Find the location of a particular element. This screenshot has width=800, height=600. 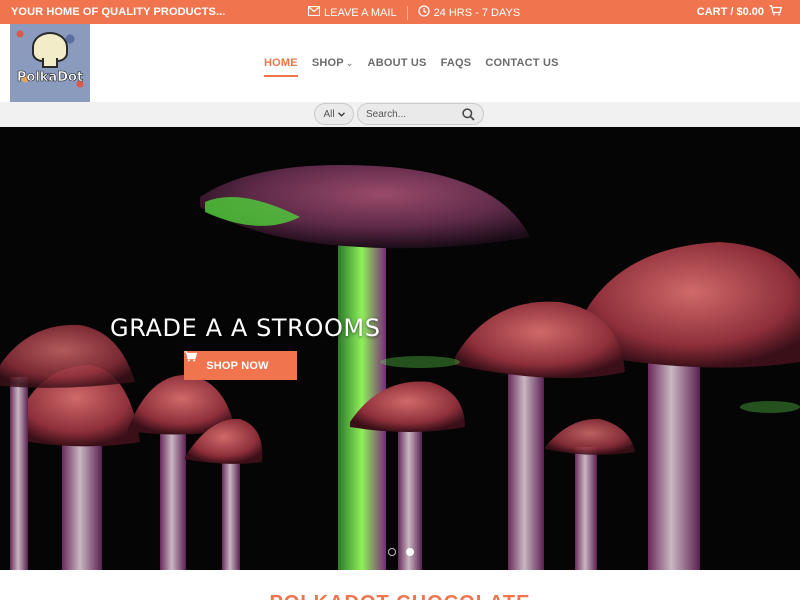

search-form: All is located at coordinates (399, 114).